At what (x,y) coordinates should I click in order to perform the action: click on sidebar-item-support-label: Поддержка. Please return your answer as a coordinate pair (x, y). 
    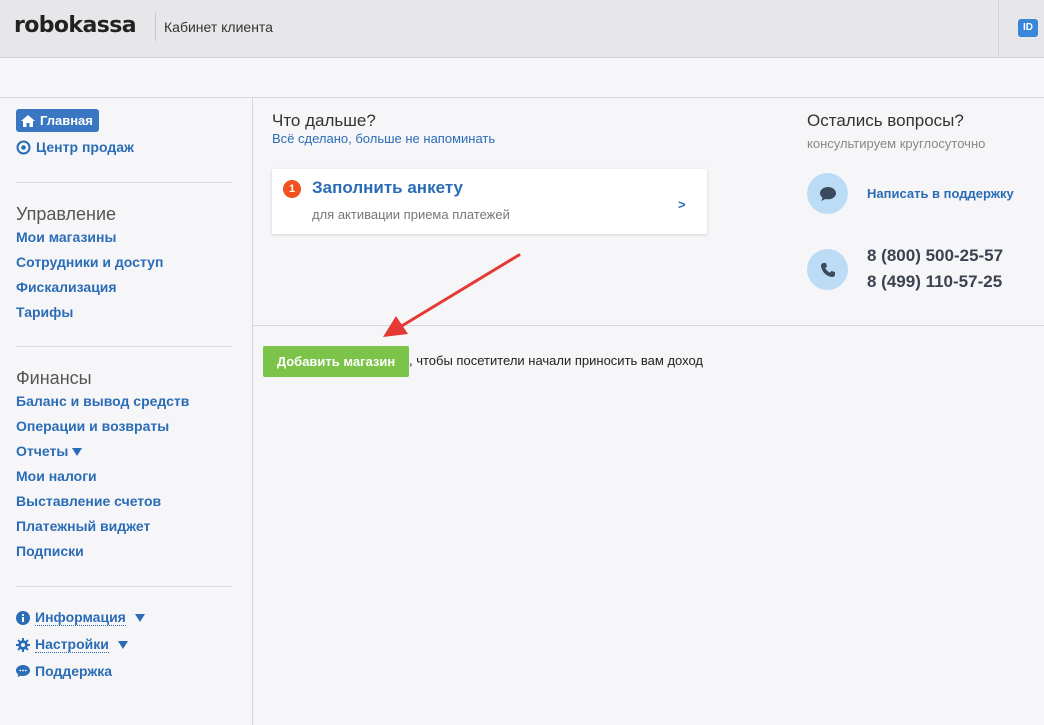
    Looking at the image, I should click on (74, 671).